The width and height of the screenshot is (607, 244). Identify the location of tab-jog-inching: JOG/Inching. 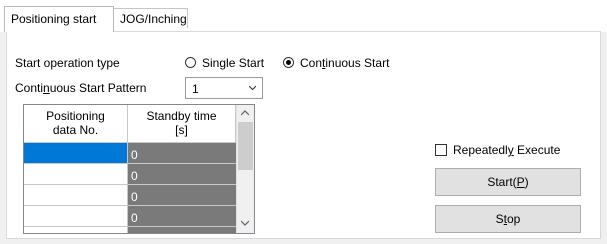
(150, 18).